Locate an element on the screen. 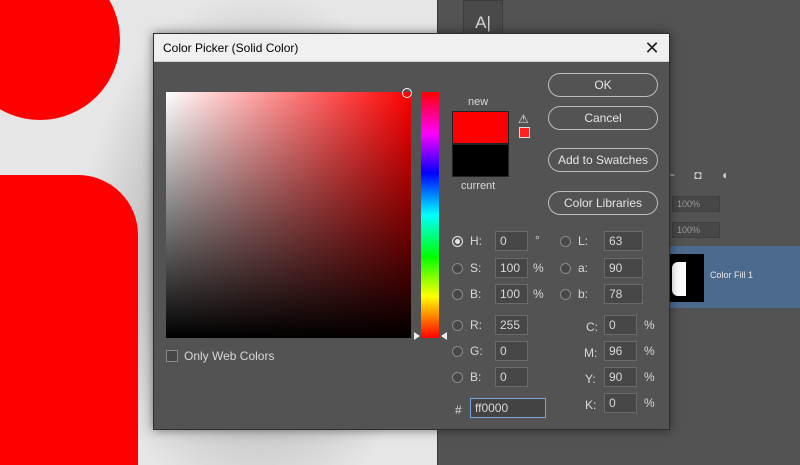 The height and width of the screenshot is (465, 800). hue-field: 0 is located at coordinates (511, 241).